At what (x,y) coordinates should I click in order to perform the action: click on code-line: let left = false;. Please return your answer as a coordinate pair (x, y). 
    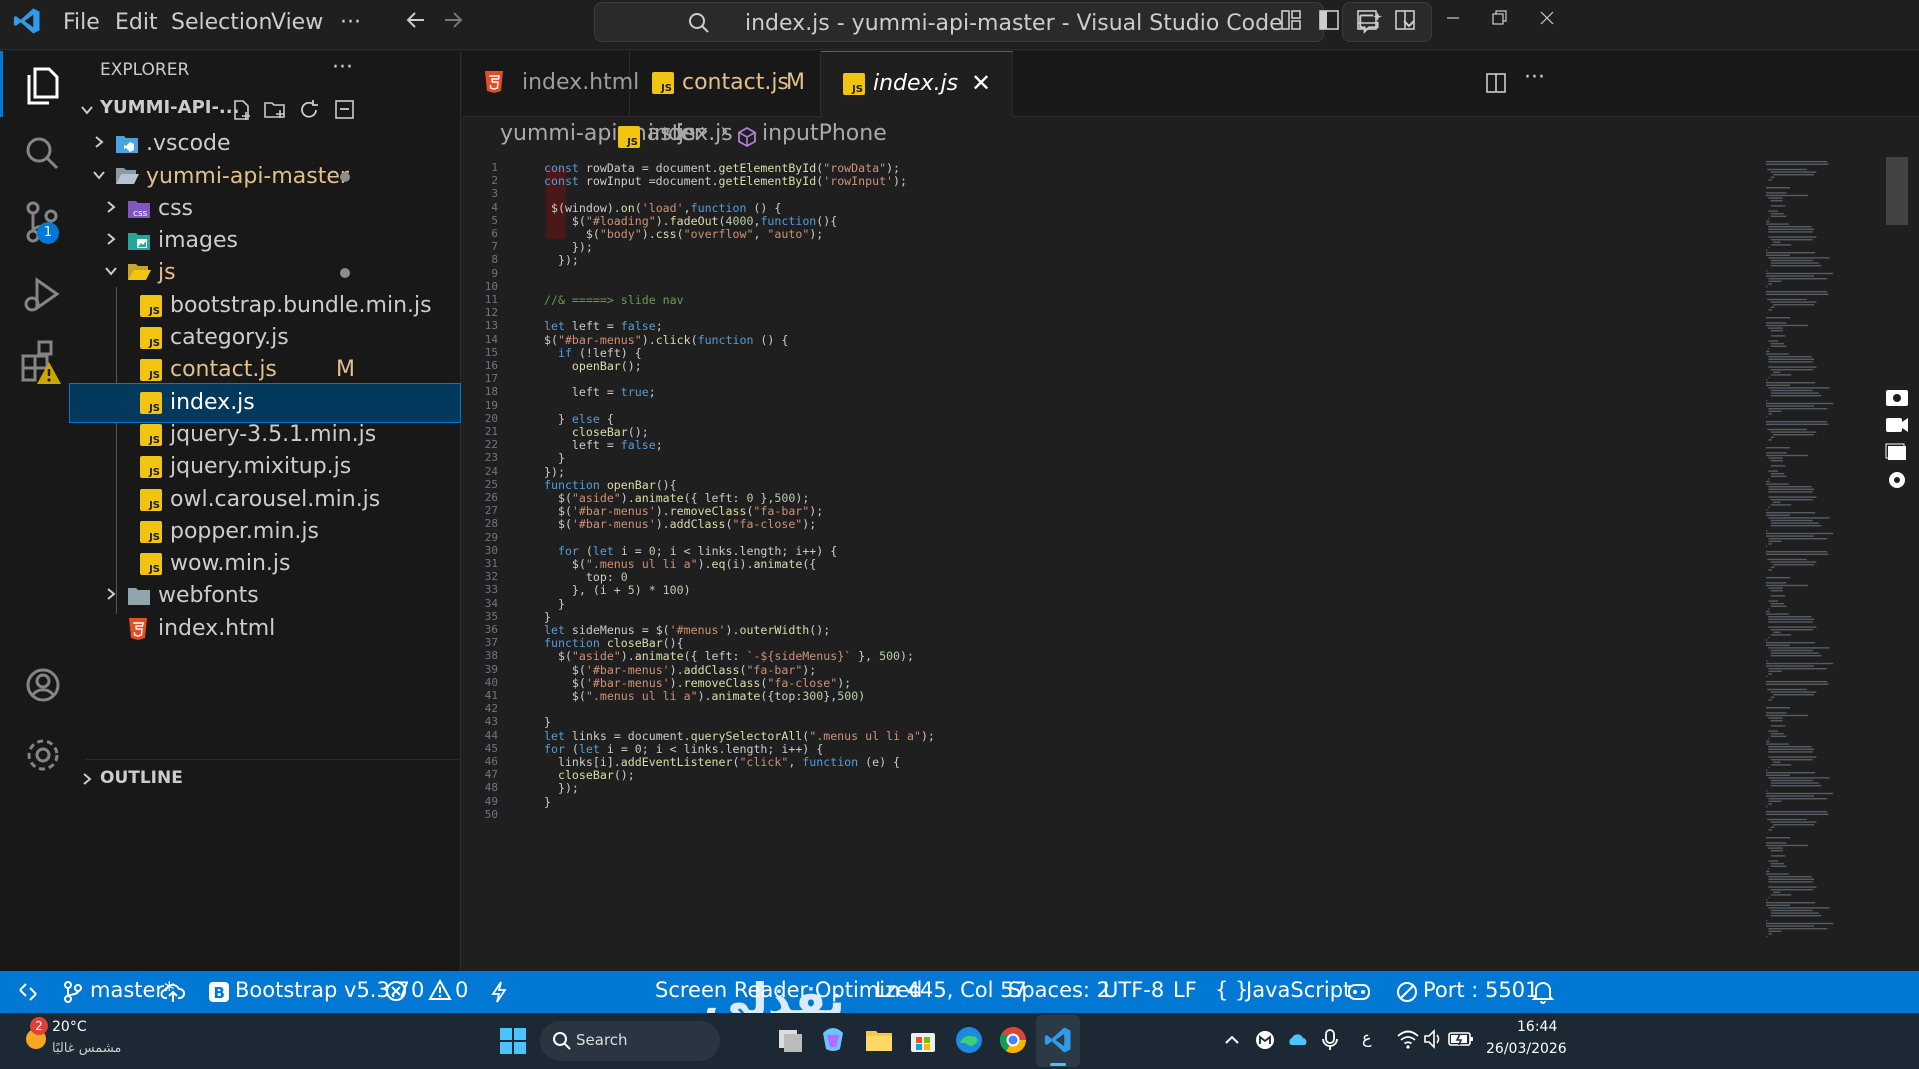
    Looking at the image, I should click on (603, 326).